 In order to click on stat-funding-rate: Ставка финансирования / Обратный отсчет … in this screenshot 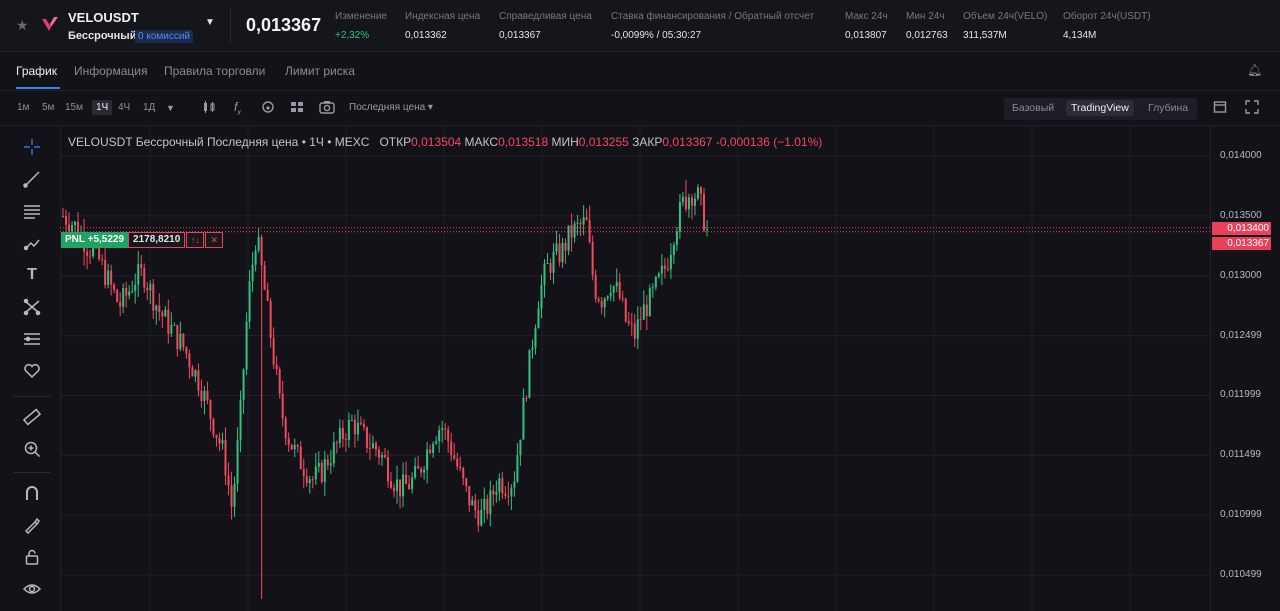, I will do `click(712, 26)`.